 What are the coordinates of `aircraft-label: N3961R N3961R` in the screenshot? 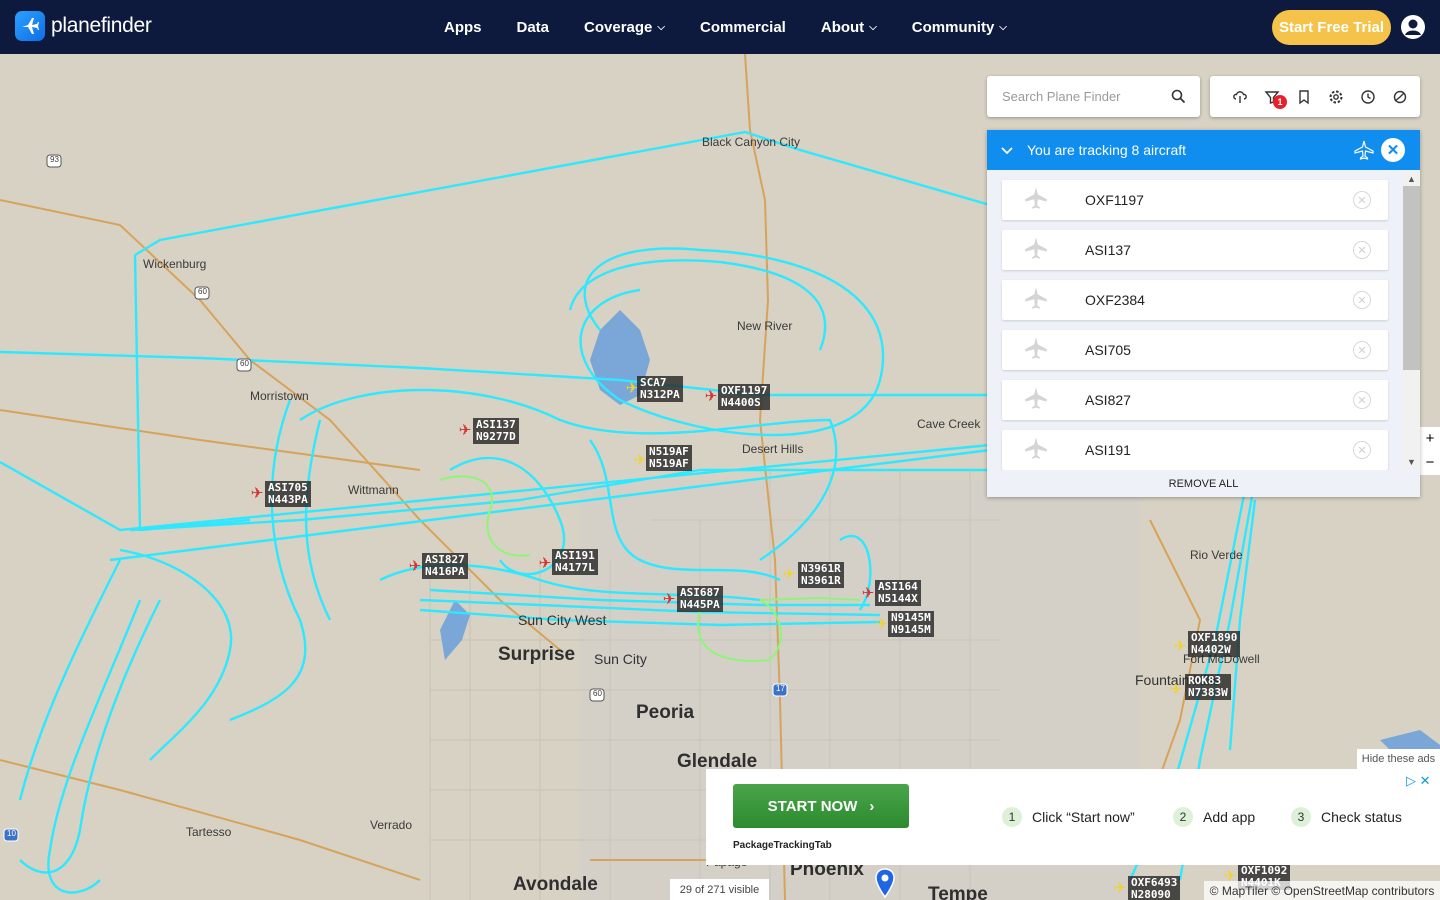 It's located at (821, 575).